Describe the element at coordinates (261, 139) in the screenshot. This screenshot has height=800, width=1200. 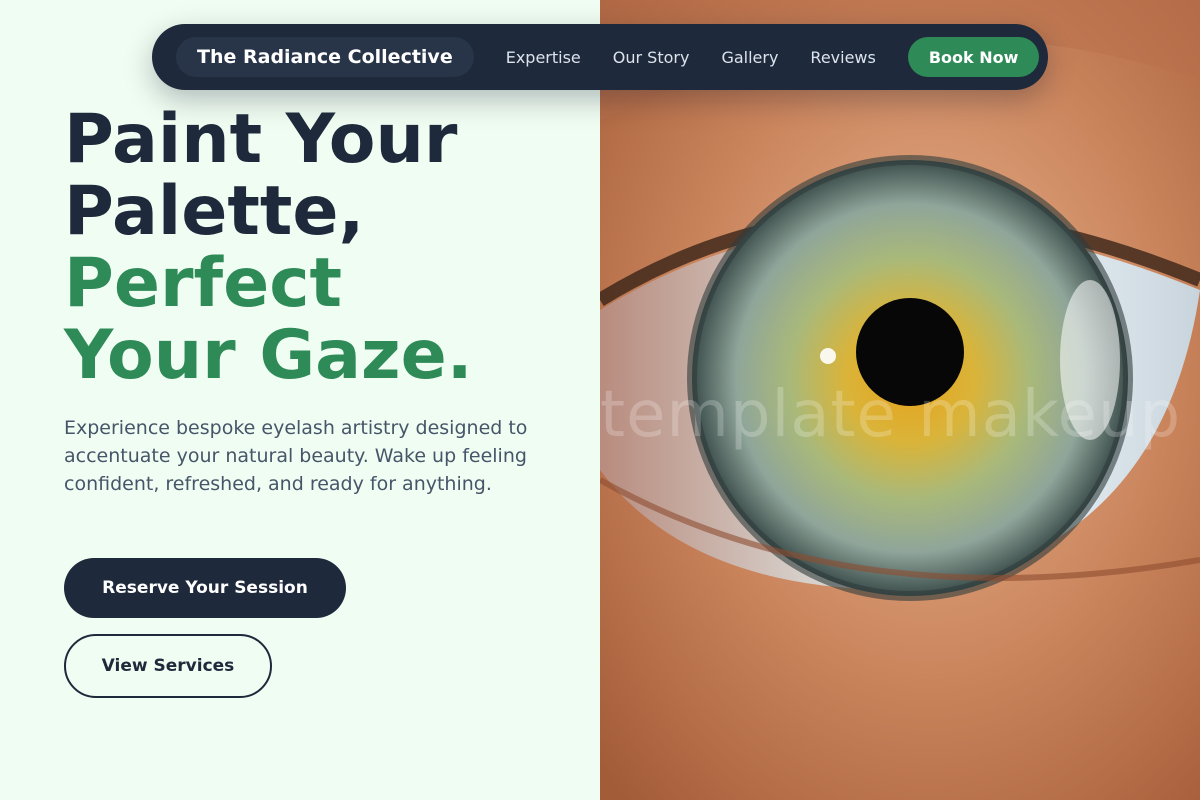
I see `headline-line-1: Paint Your` at that location.